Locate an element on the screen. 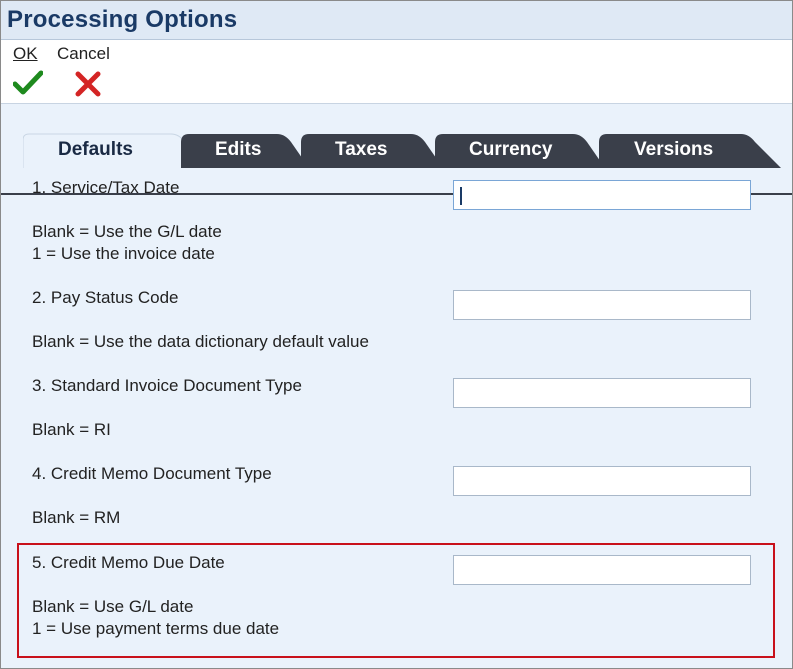 Image resolution: width=793 pixels, height=669 pixels. help-line: Blank = Use G/L date is located at coordinates (113, 606).